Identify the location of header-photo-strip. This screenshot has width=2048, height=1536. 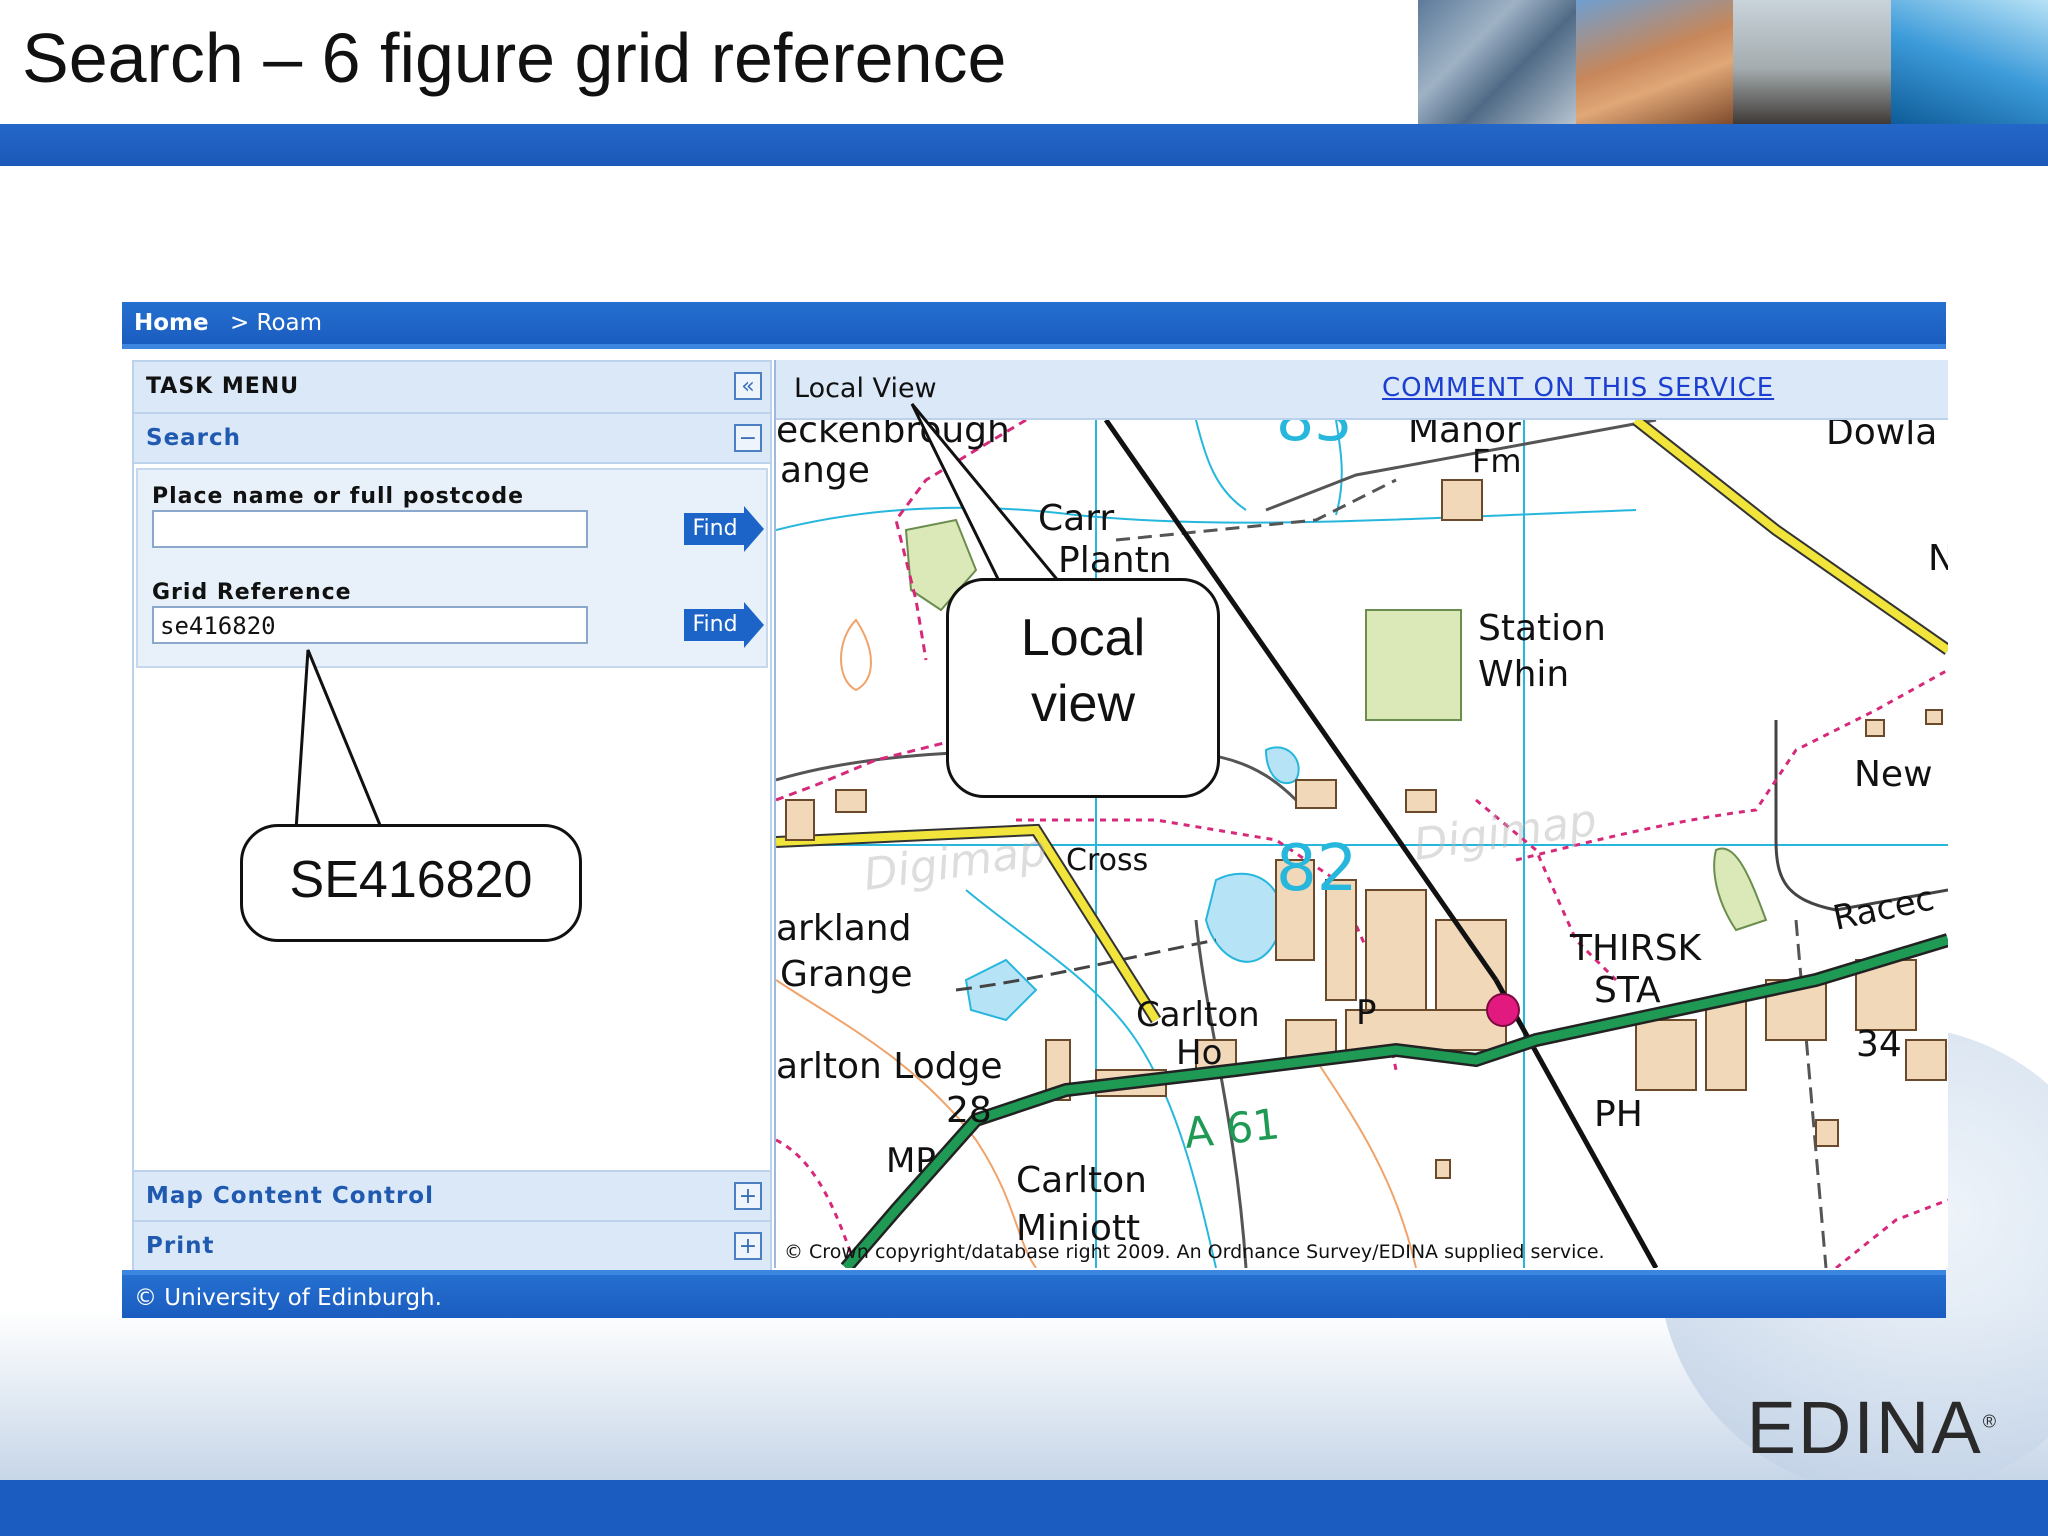
(1733, 62).